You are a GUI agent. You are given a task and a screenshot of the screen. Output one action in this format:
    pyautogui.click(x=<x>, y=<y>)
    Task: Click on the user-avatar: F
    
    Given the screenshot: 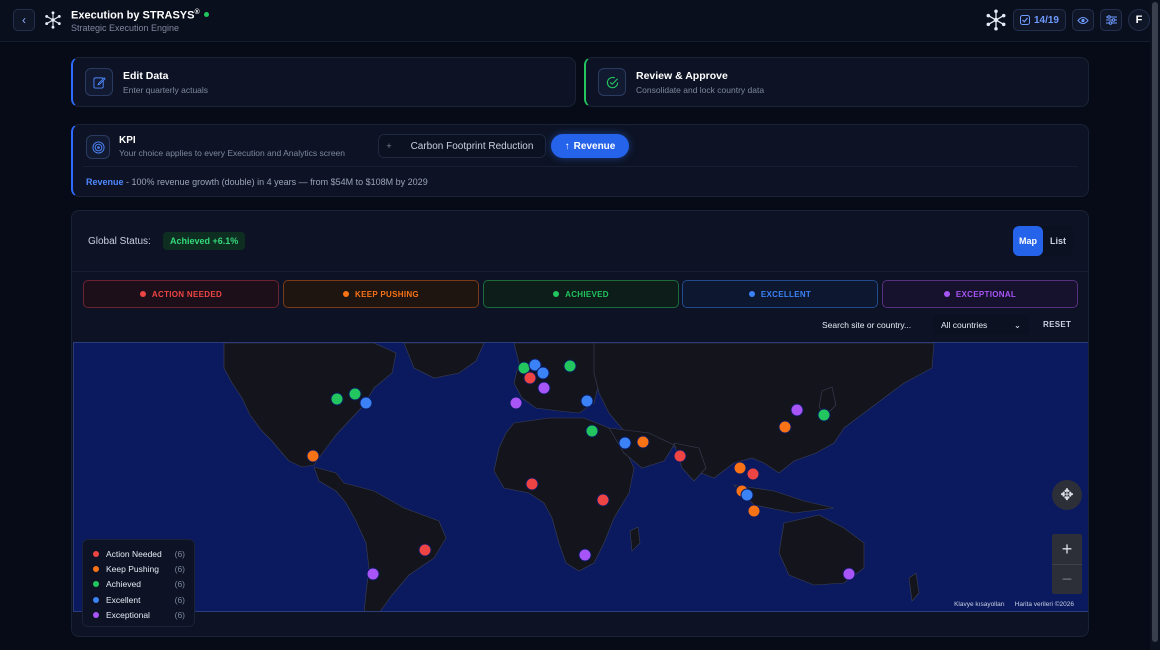 What is the action you would take?
    pyautogui.click(x=1139, y=20)
    